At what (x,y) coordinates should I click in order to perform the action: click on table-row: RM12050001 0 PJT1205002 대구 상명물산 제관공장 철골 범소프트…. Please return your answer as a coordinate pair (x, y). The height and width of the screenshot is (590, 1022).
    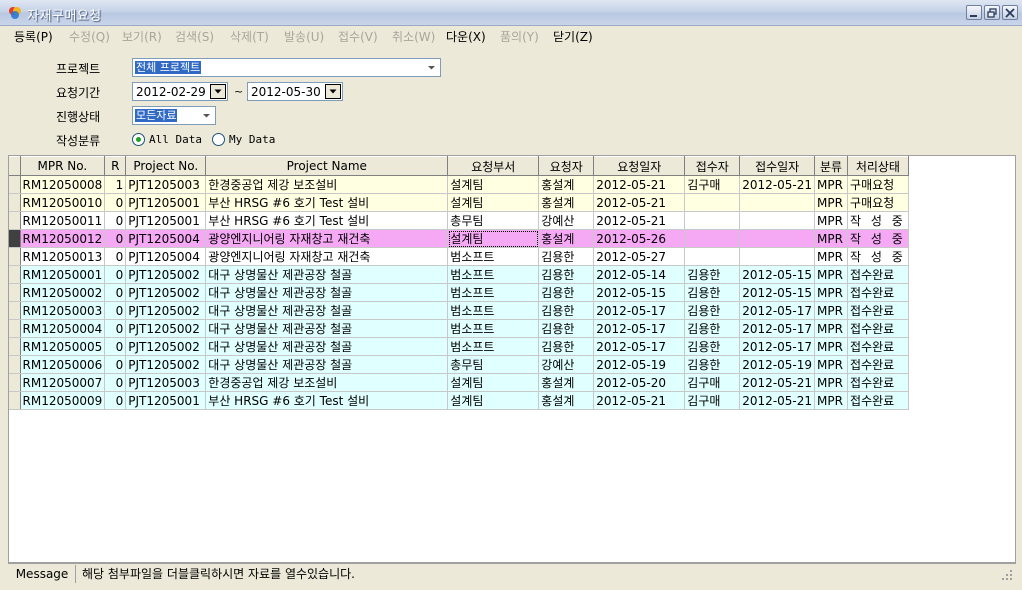
    Looking at the image, I should click on (459, 274).